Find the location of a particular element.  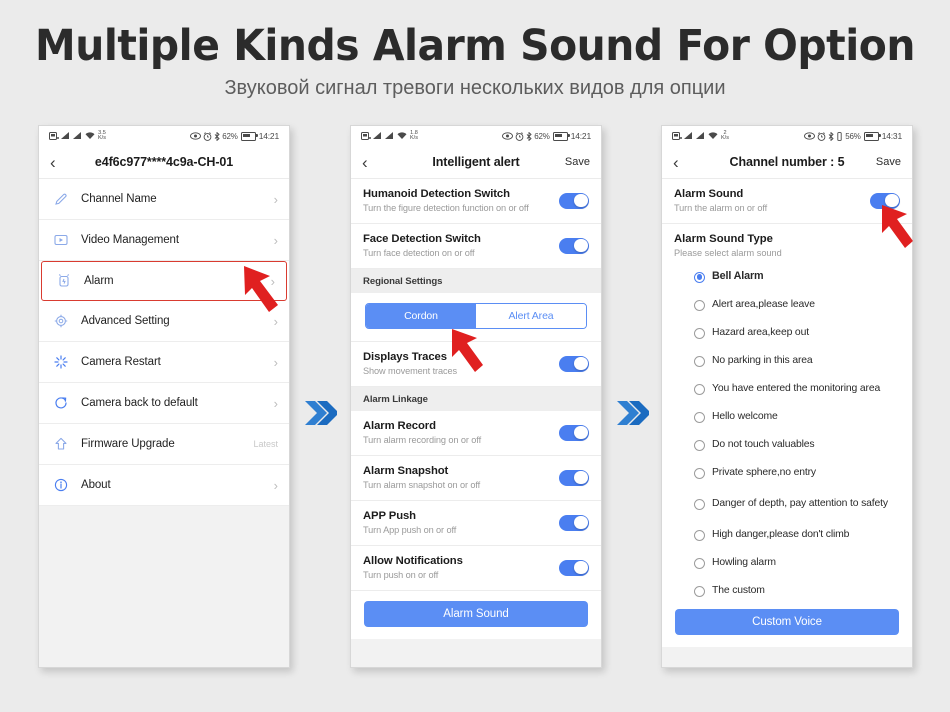

radio-option-label: Hazard area,keep out is located at coordinates (760, 333).